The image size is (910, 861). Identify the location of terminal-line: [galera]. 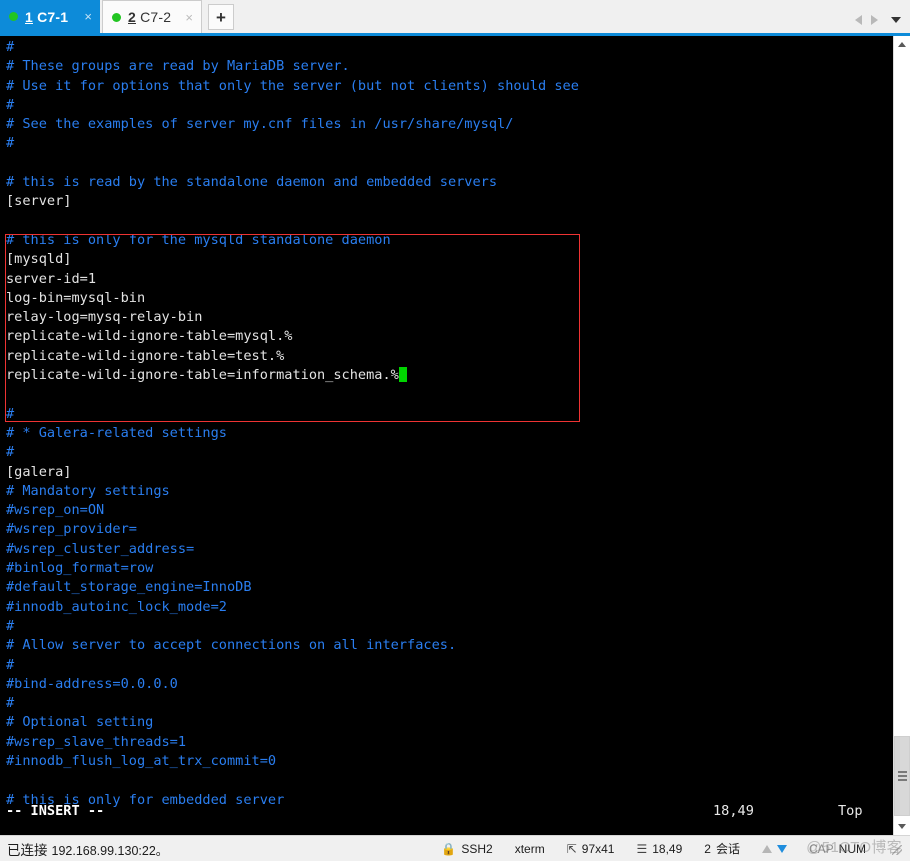
(292, 472).